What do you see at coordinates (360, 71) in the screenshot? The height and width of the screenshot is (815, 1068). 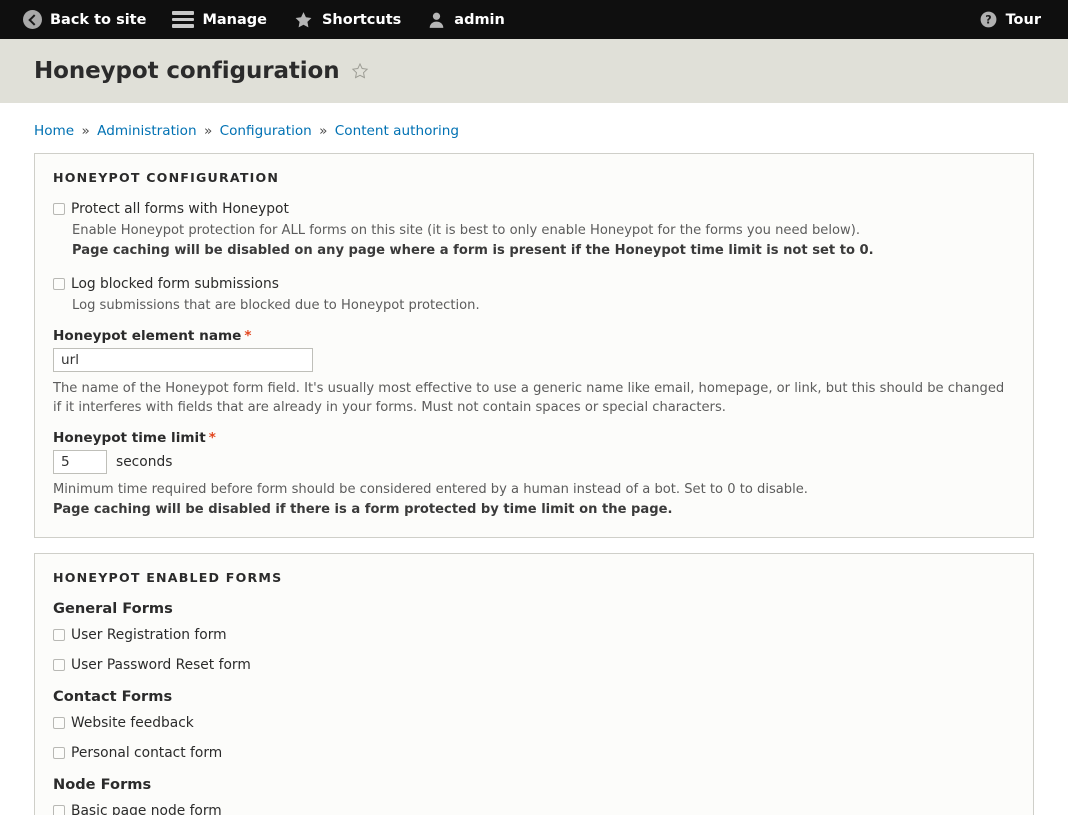 I see `star-outline-icon` at bounding box center [360, 71].